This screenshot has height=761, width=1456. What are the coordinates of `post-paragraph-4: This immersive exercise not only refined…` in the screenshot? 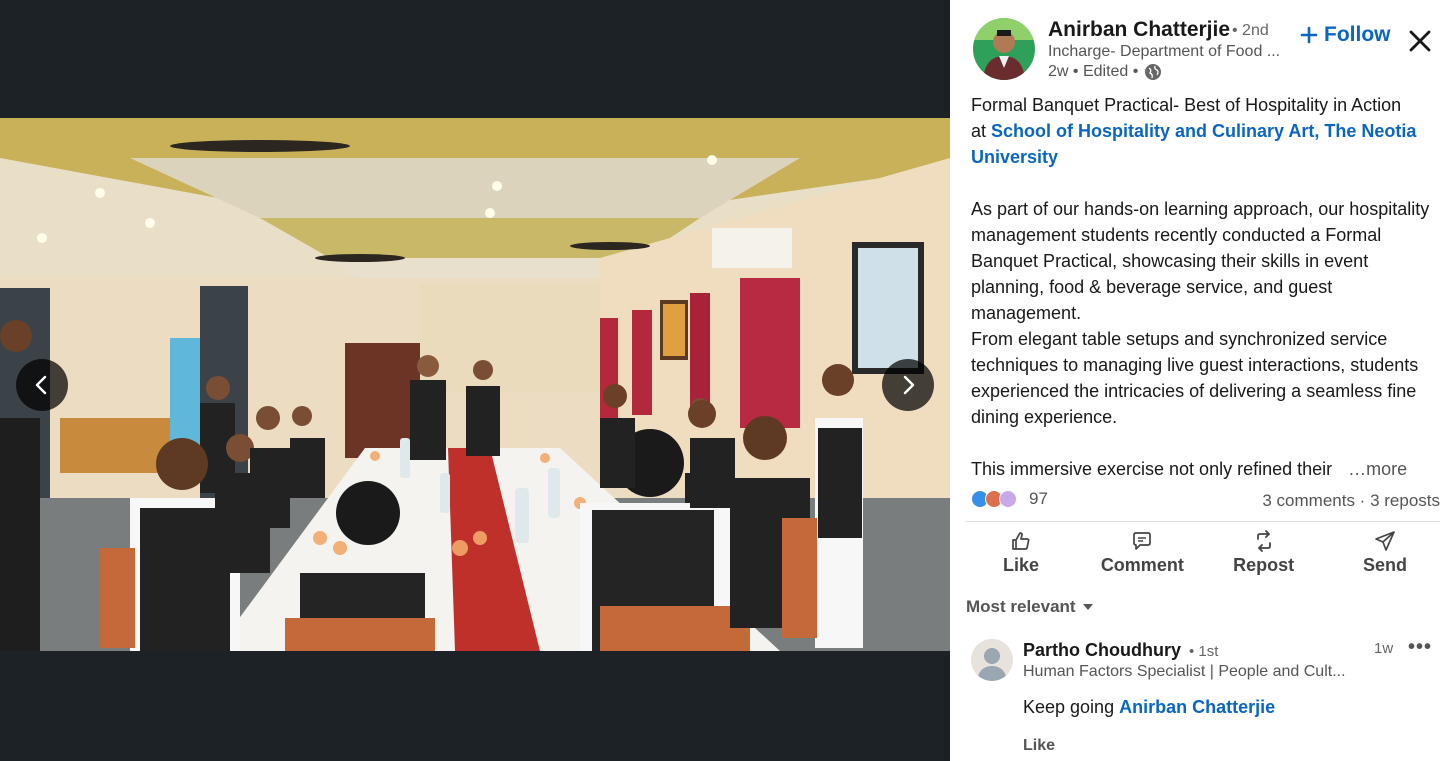 It's located at (1206, 469).